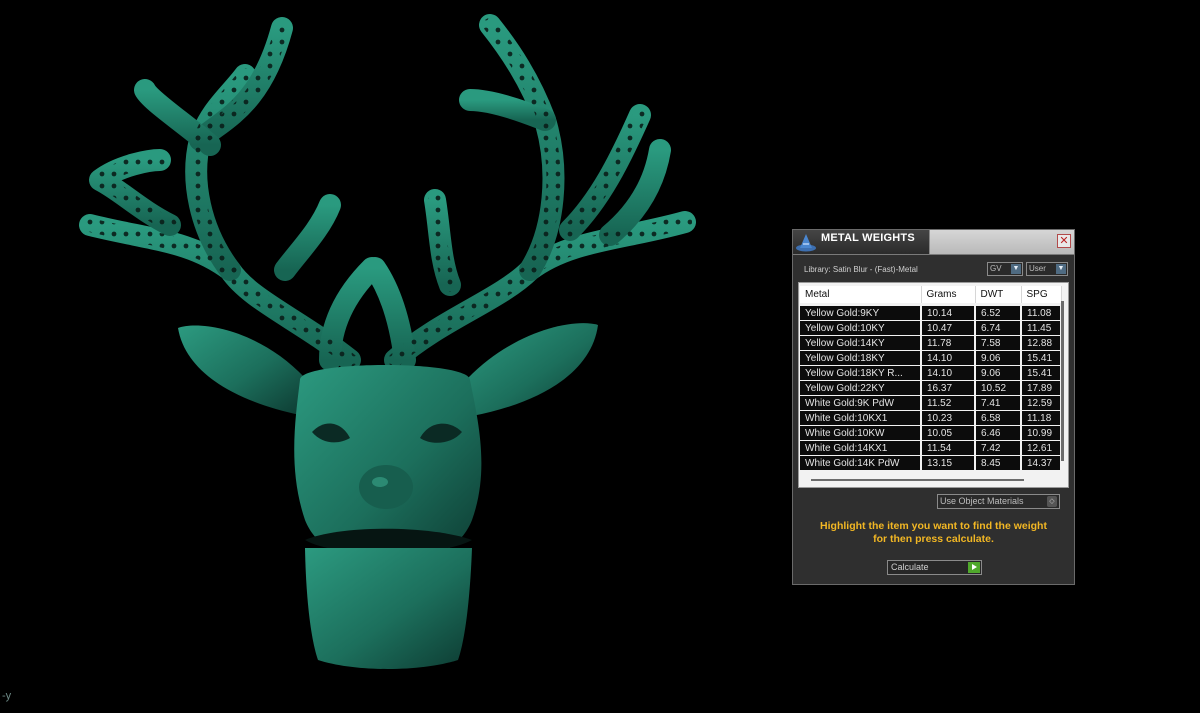  Describe the element at coordinates (241, 370) in the screenshot. I see `left-ear` at that location.